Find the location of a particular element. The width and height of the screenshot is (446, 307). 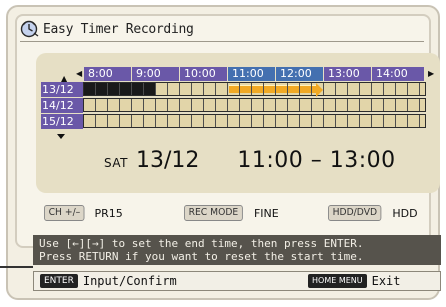

time-range: 11:00 – 13:00 is located at coordinates (316, 160).